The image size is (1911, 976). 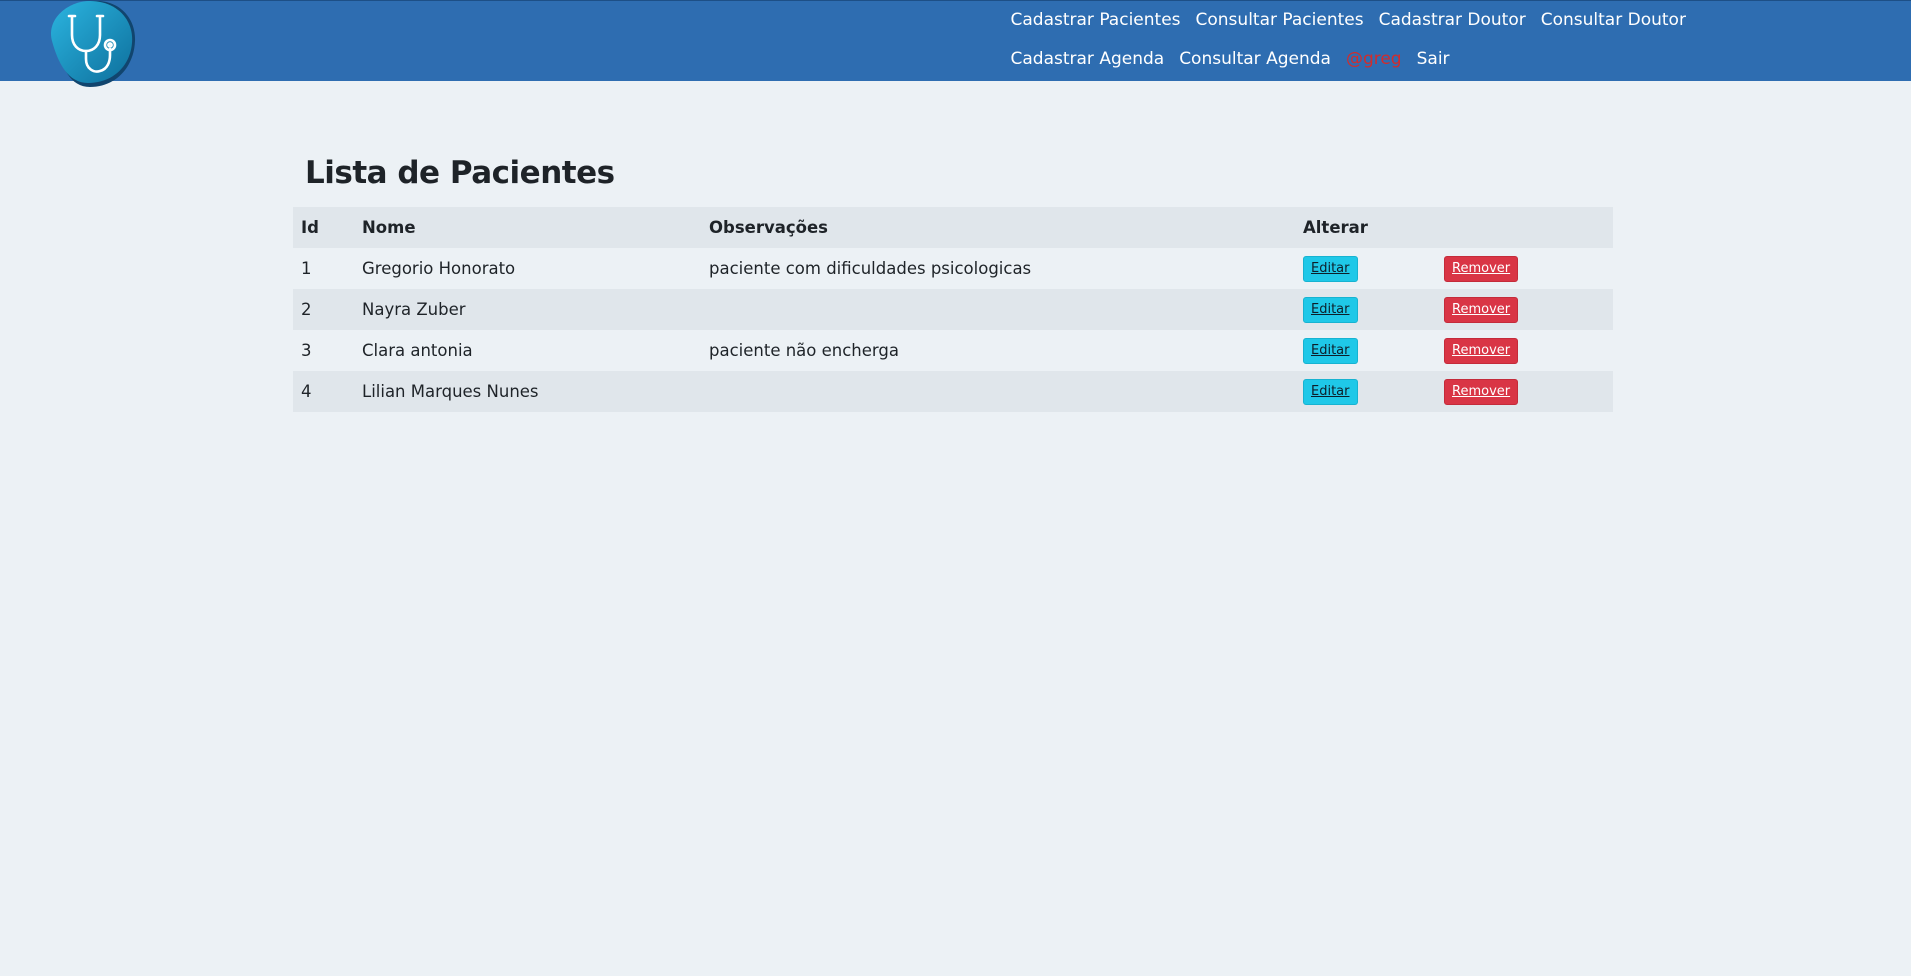 What do you see at coordinates (1365, 227) in the screenshot?
I see `column-header-alterar: Alterar` at bounding box center [1365, 227].